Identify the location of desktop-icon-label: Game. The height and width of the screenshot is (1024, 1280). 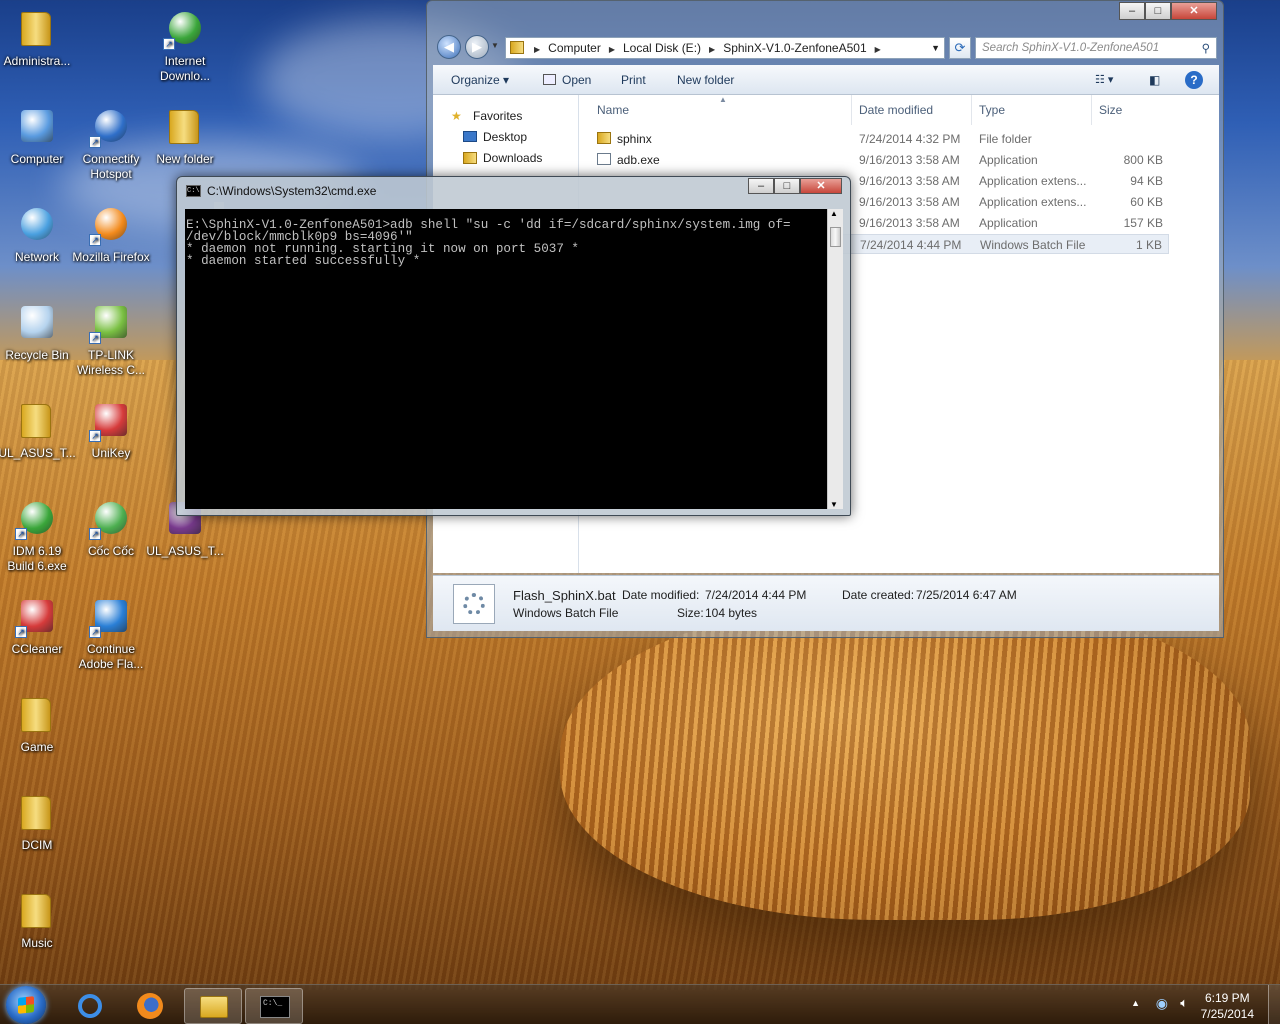
(37, 747).